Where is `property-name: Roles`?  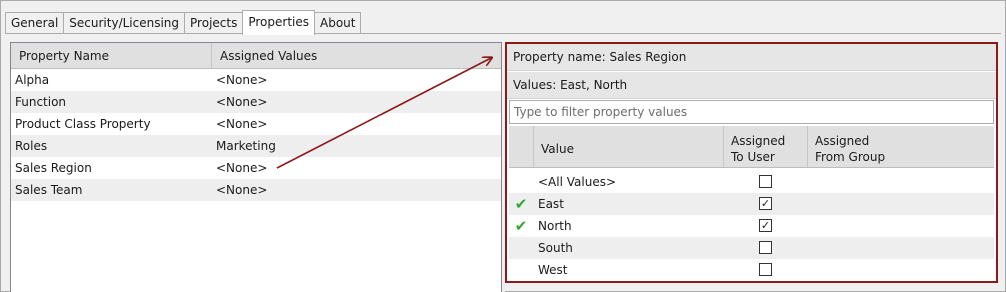 property-name: Roles is located at coordinates (31, 146).